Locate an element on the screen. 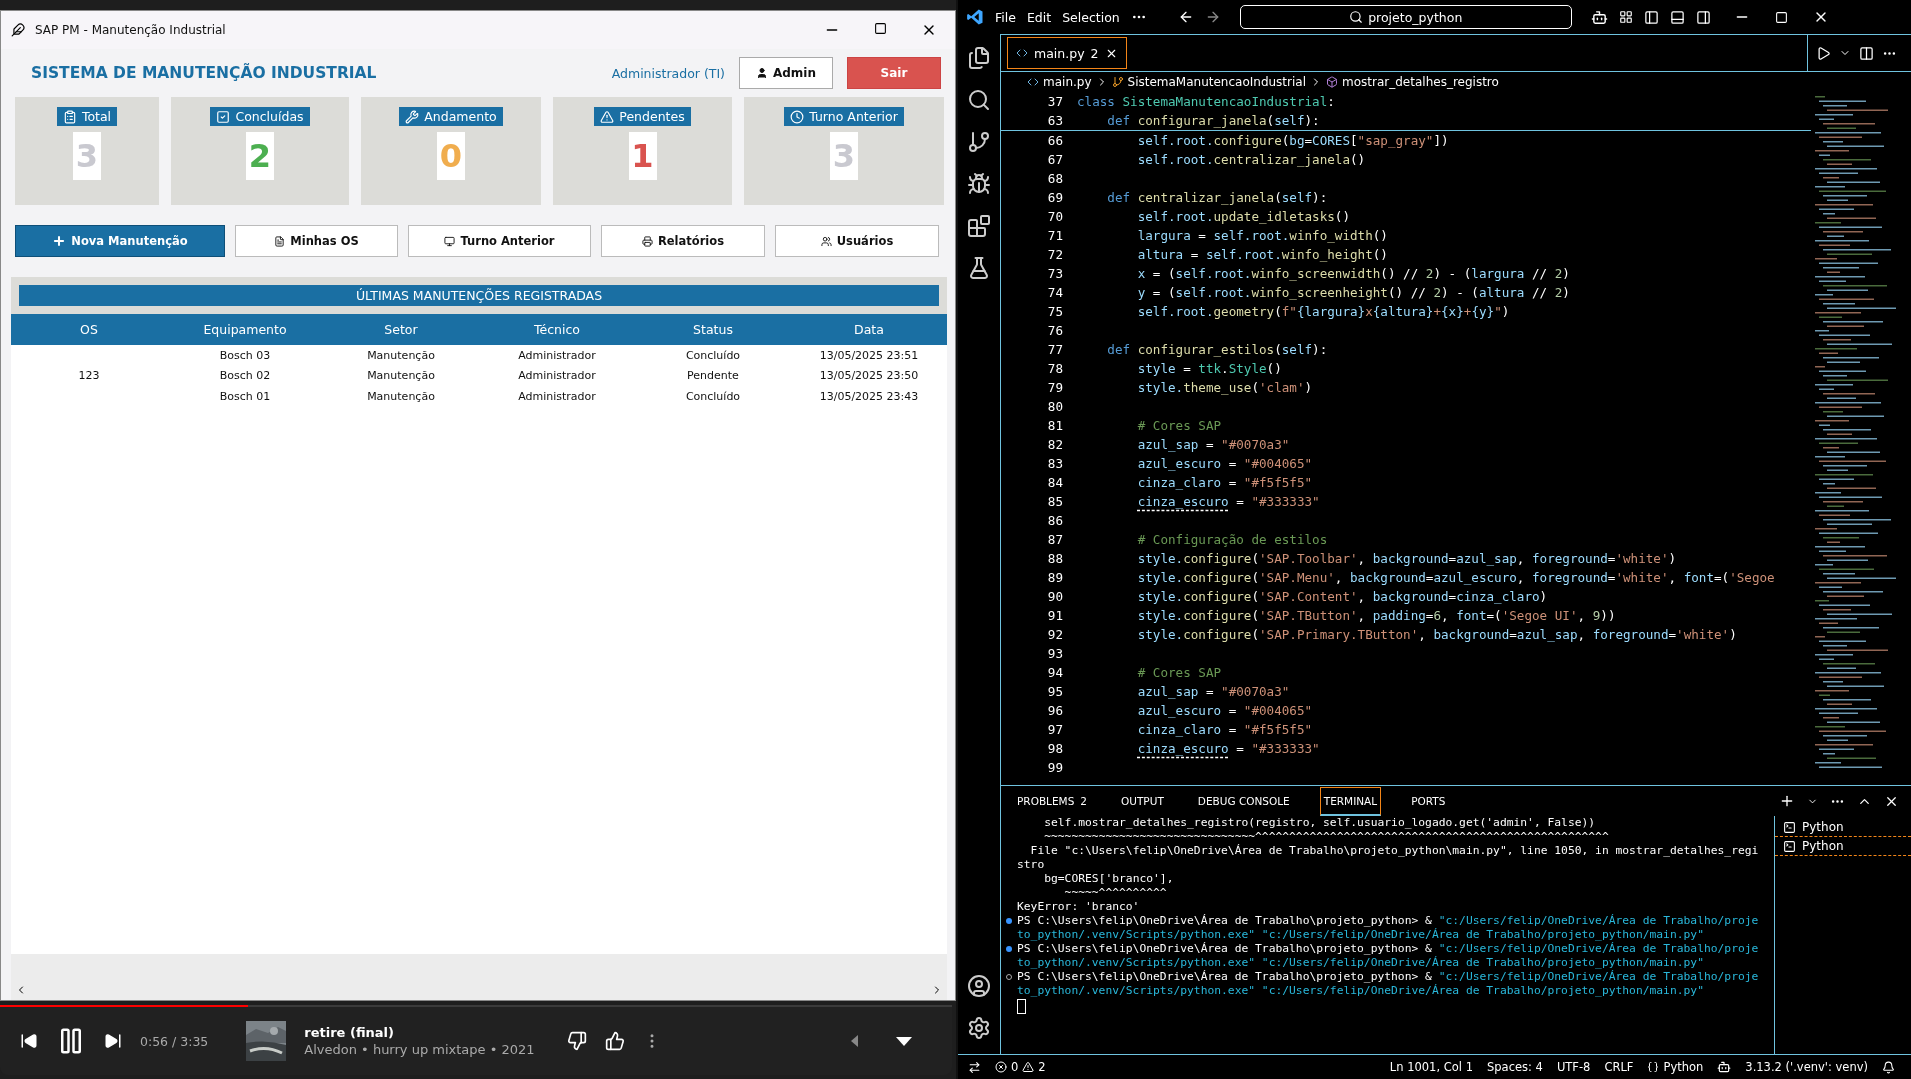 This screenshot has width=1911, height=1079. stat-label: Total is located at coordinates (87, 116).